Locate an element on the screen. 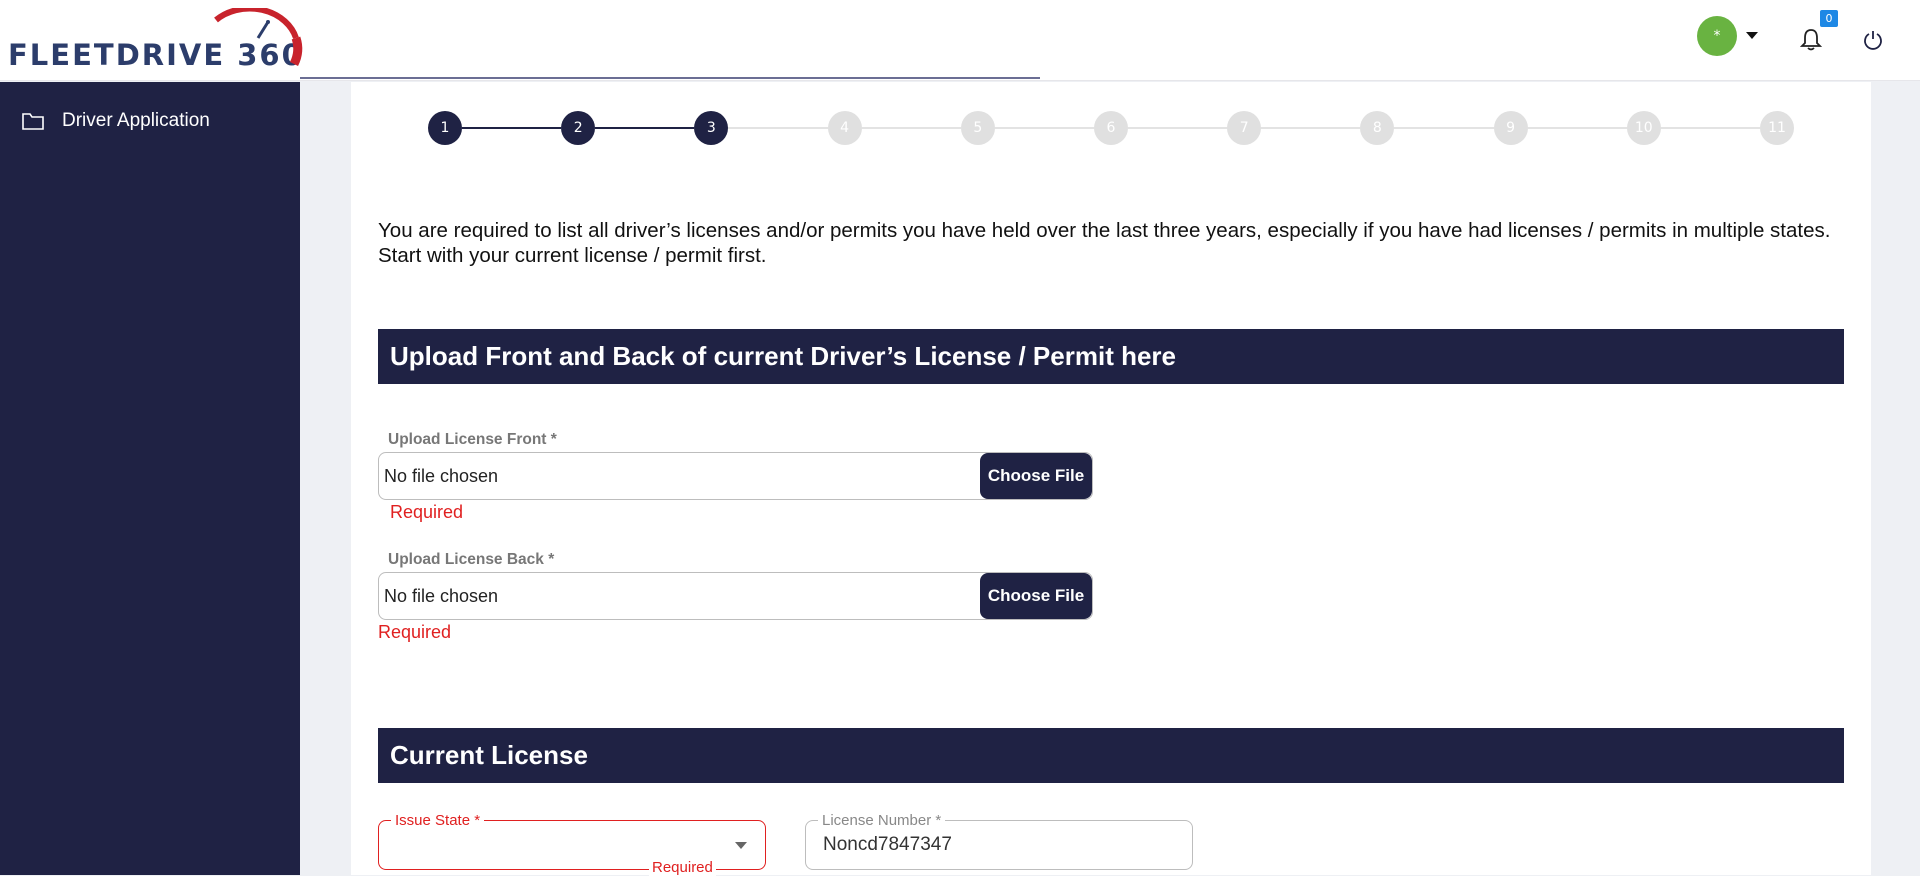 The image size is (1920, 876). license-back-error: Required is located at coordinates (415, 632).